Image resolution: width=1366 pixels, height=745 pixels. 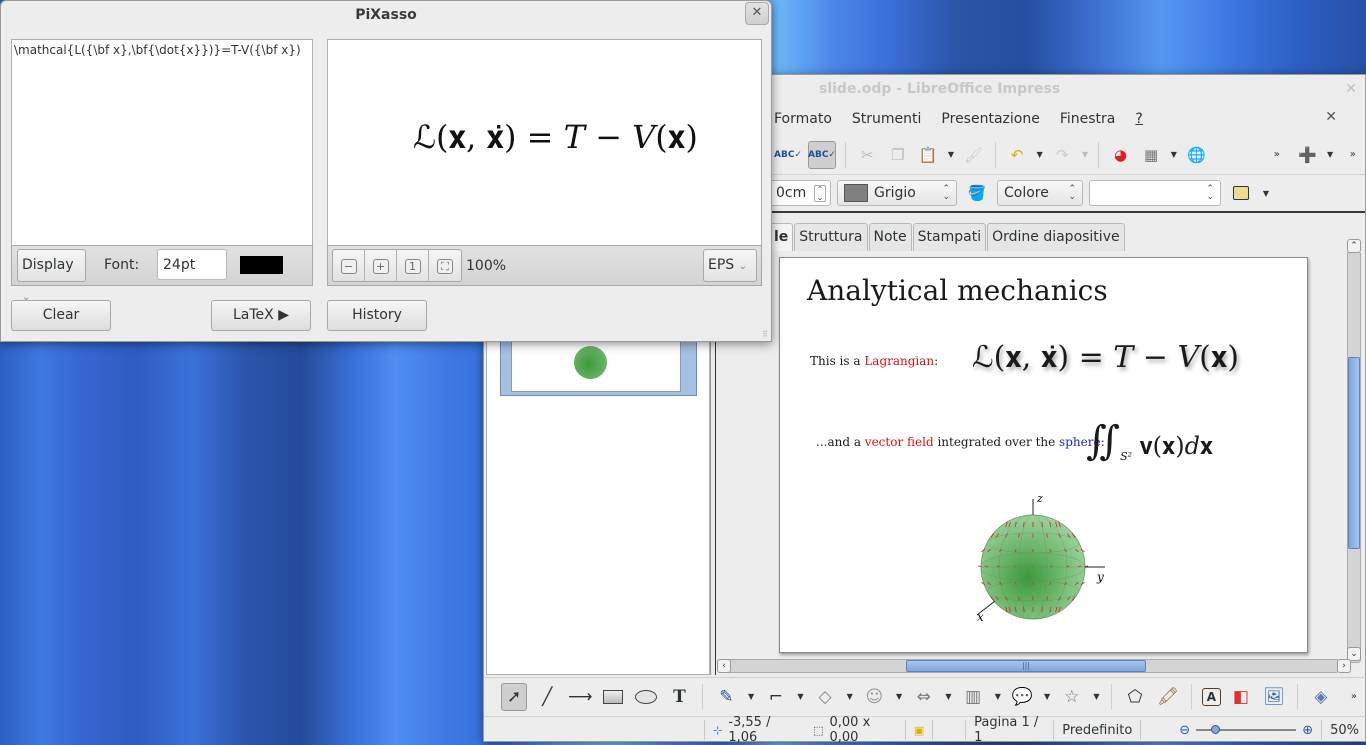 What do you see at coordinates (1274, 697) in the screenshot?
I see `gallery-icon: 🖼` at bounding box center [1274, 697].